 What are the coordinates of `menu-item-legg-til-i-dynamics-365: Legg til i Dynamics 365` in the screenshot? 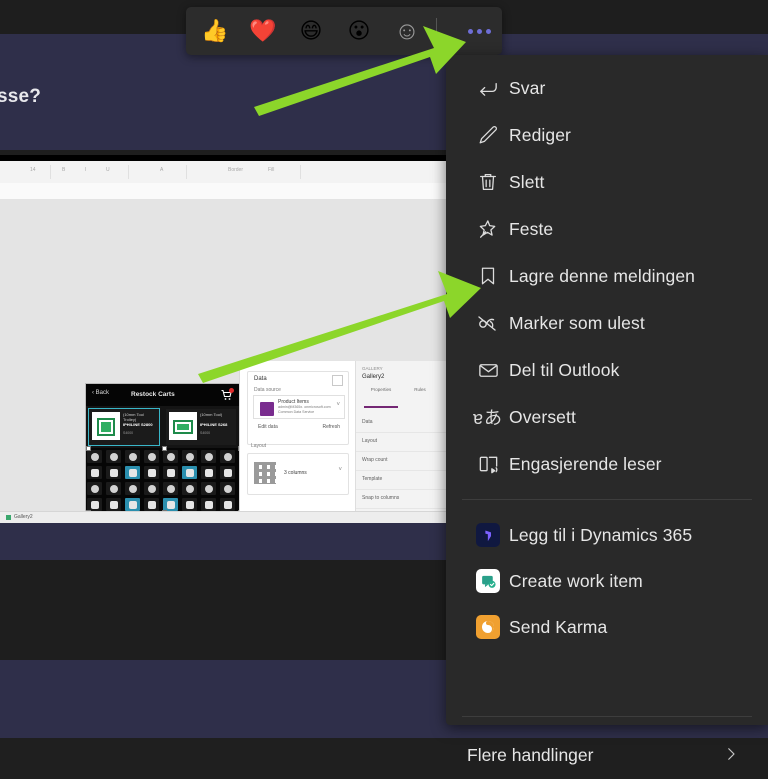 It's located at (607, 535).